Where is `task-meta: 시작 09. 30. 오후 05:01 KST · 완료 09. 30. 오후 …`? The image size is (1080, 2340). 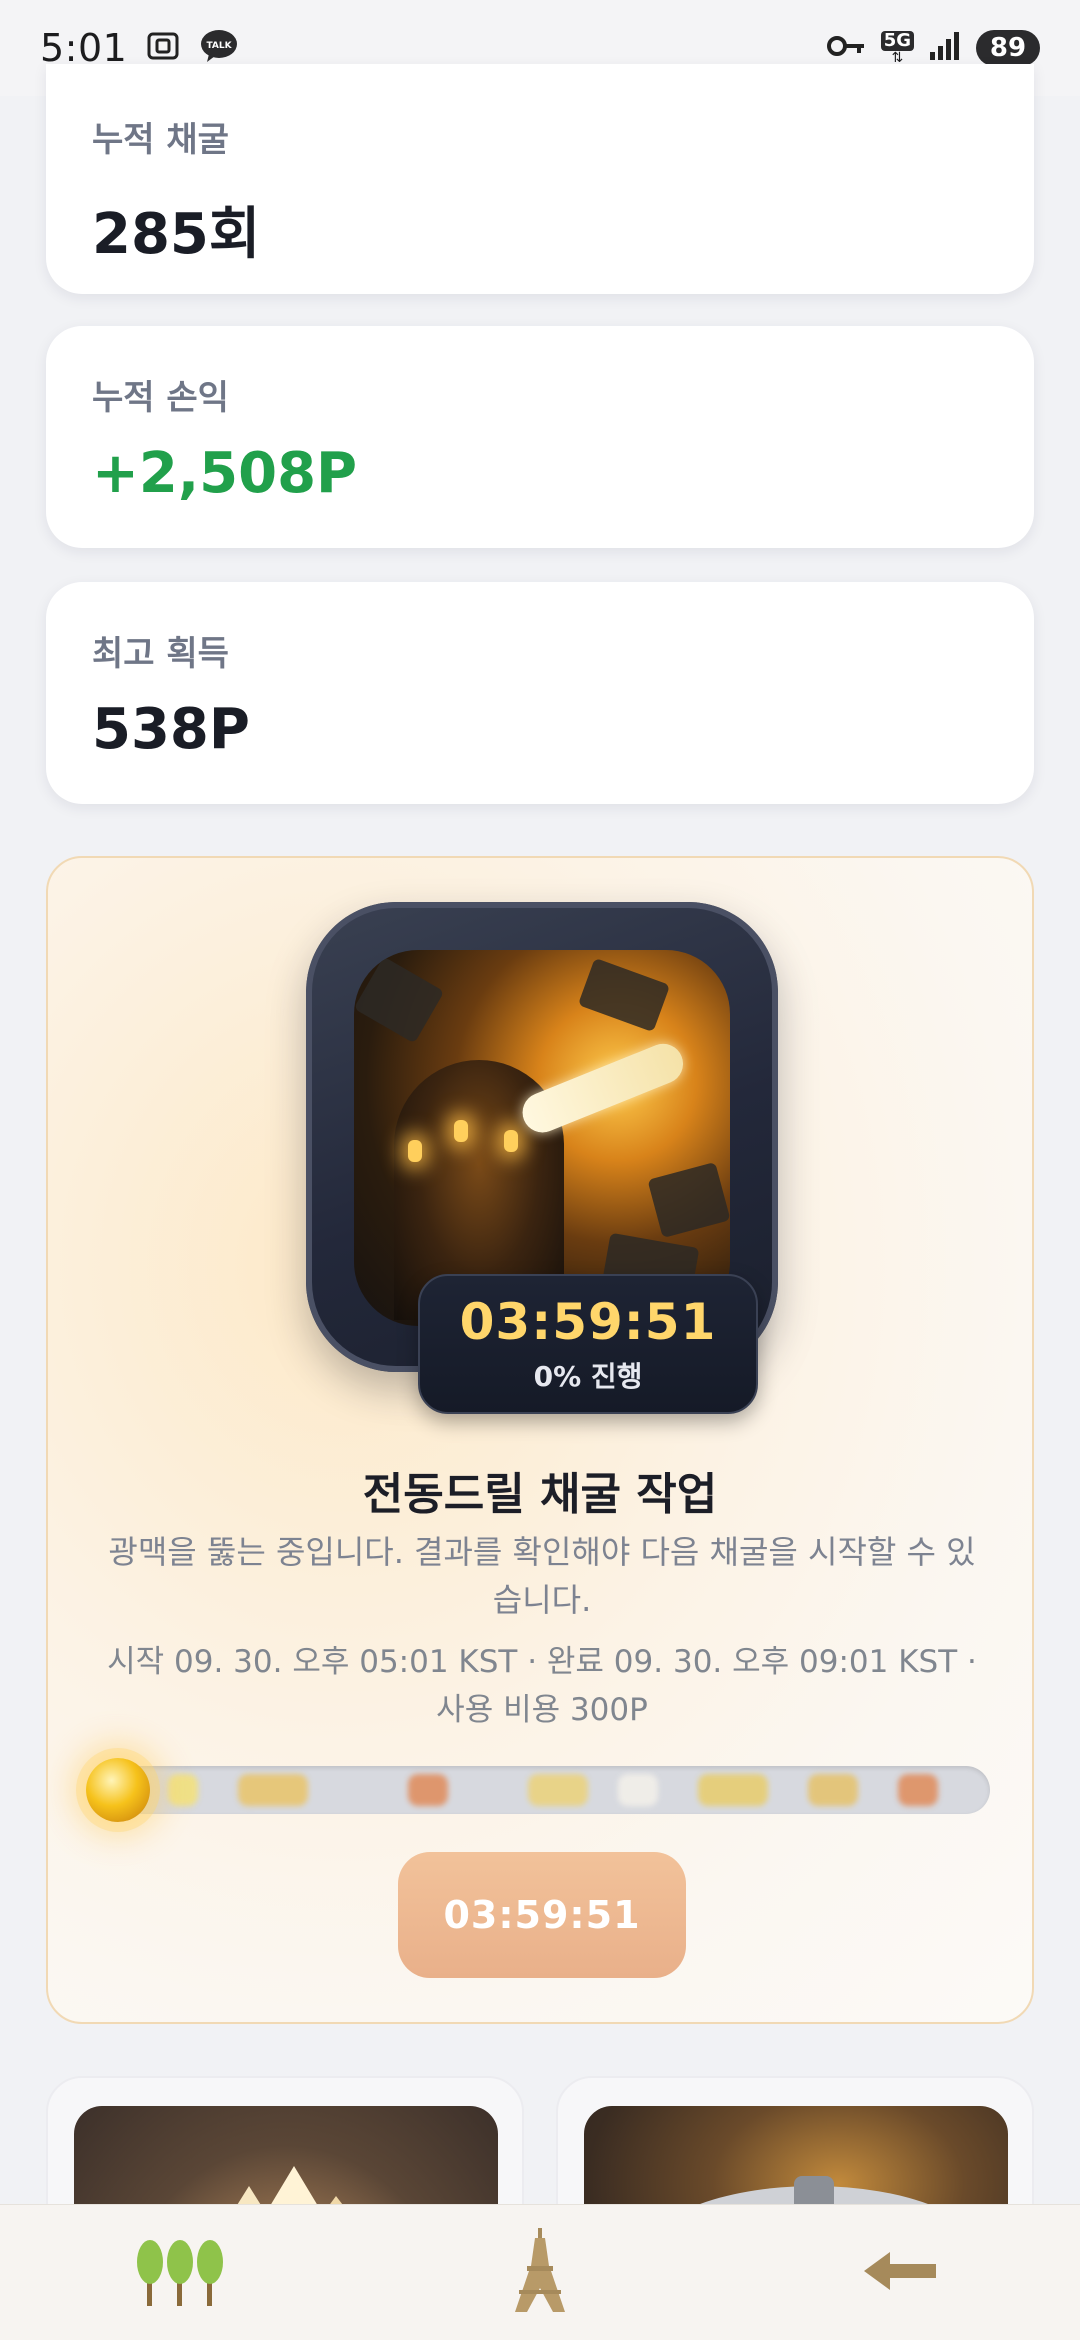 task-meta: 시작 09. 30. 오후 05:01 KST · 완료 09. 30. 오후 … is located at coordinates (542, 1686).